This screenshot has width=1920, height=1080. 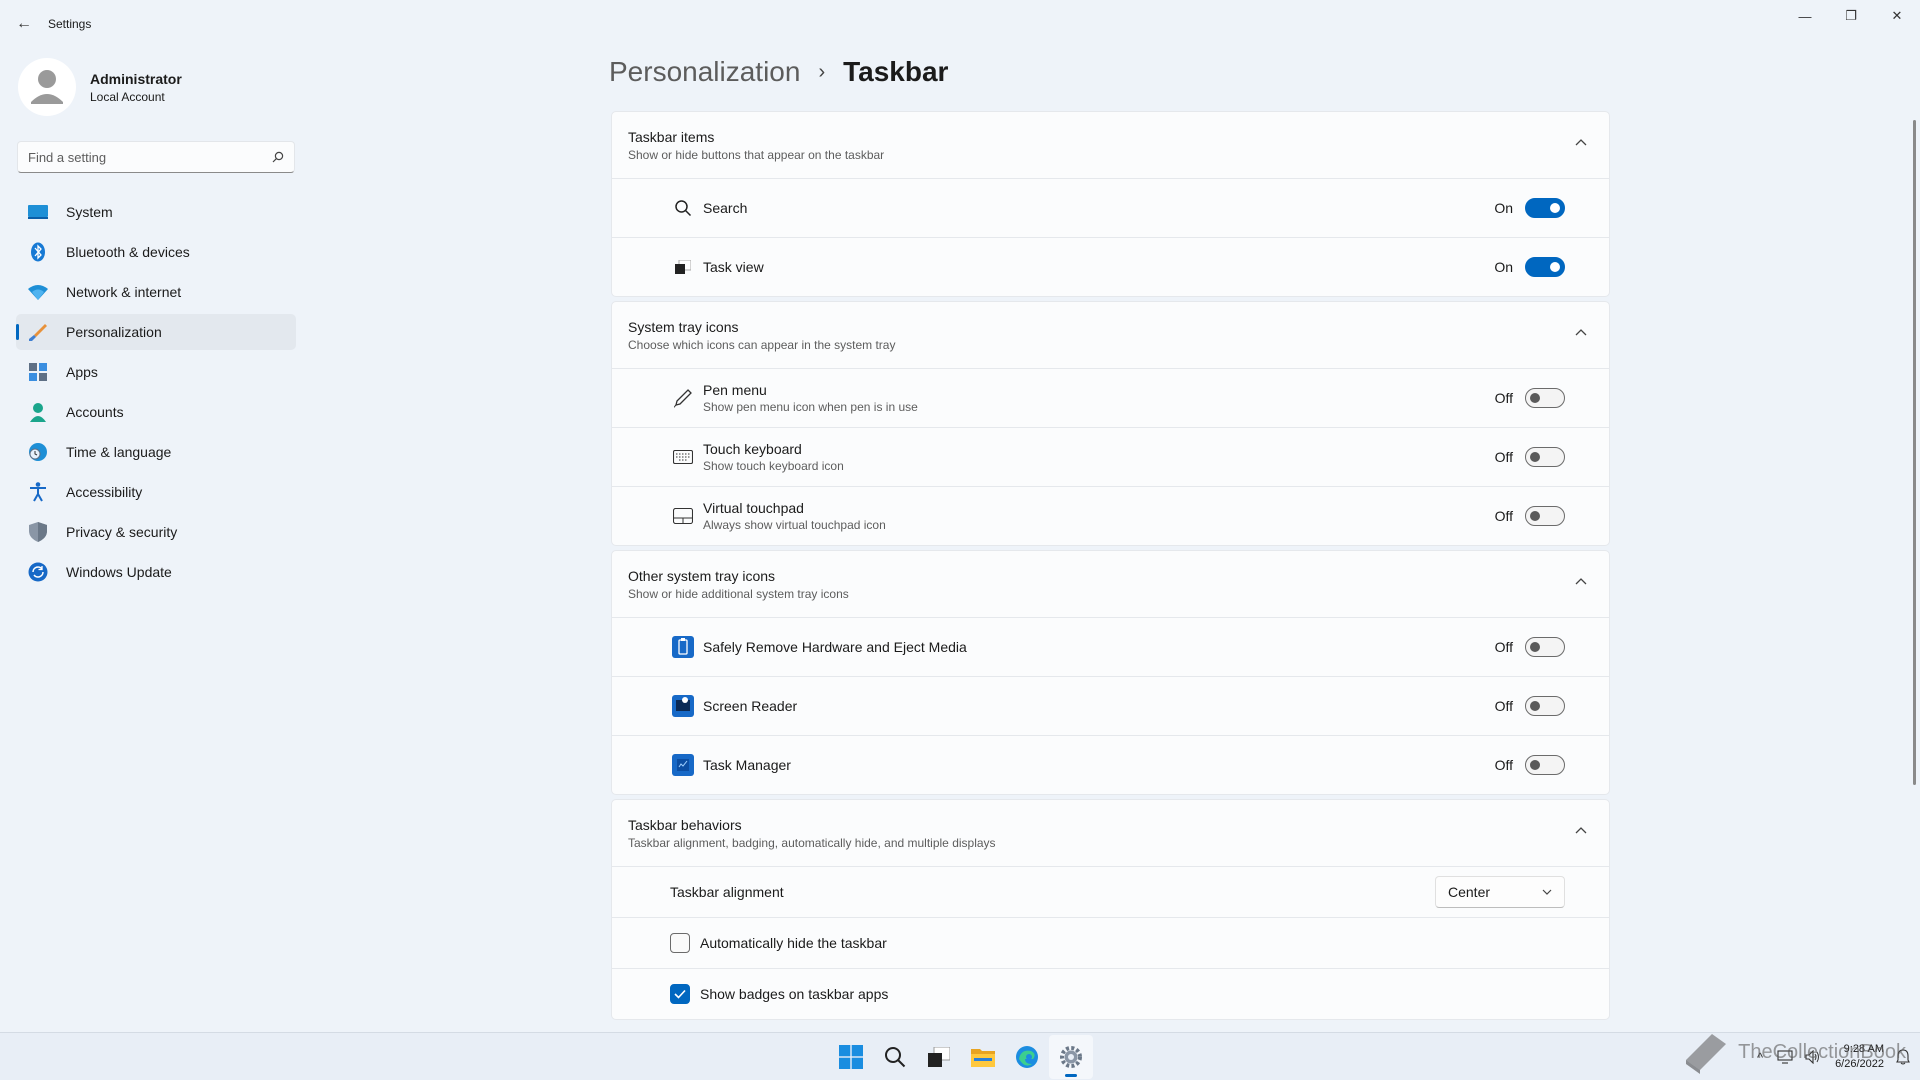 What do you see at coordinates (1914, 452) in the screenshot?
I see `scrollbar` at bounding box center [1914, 452].